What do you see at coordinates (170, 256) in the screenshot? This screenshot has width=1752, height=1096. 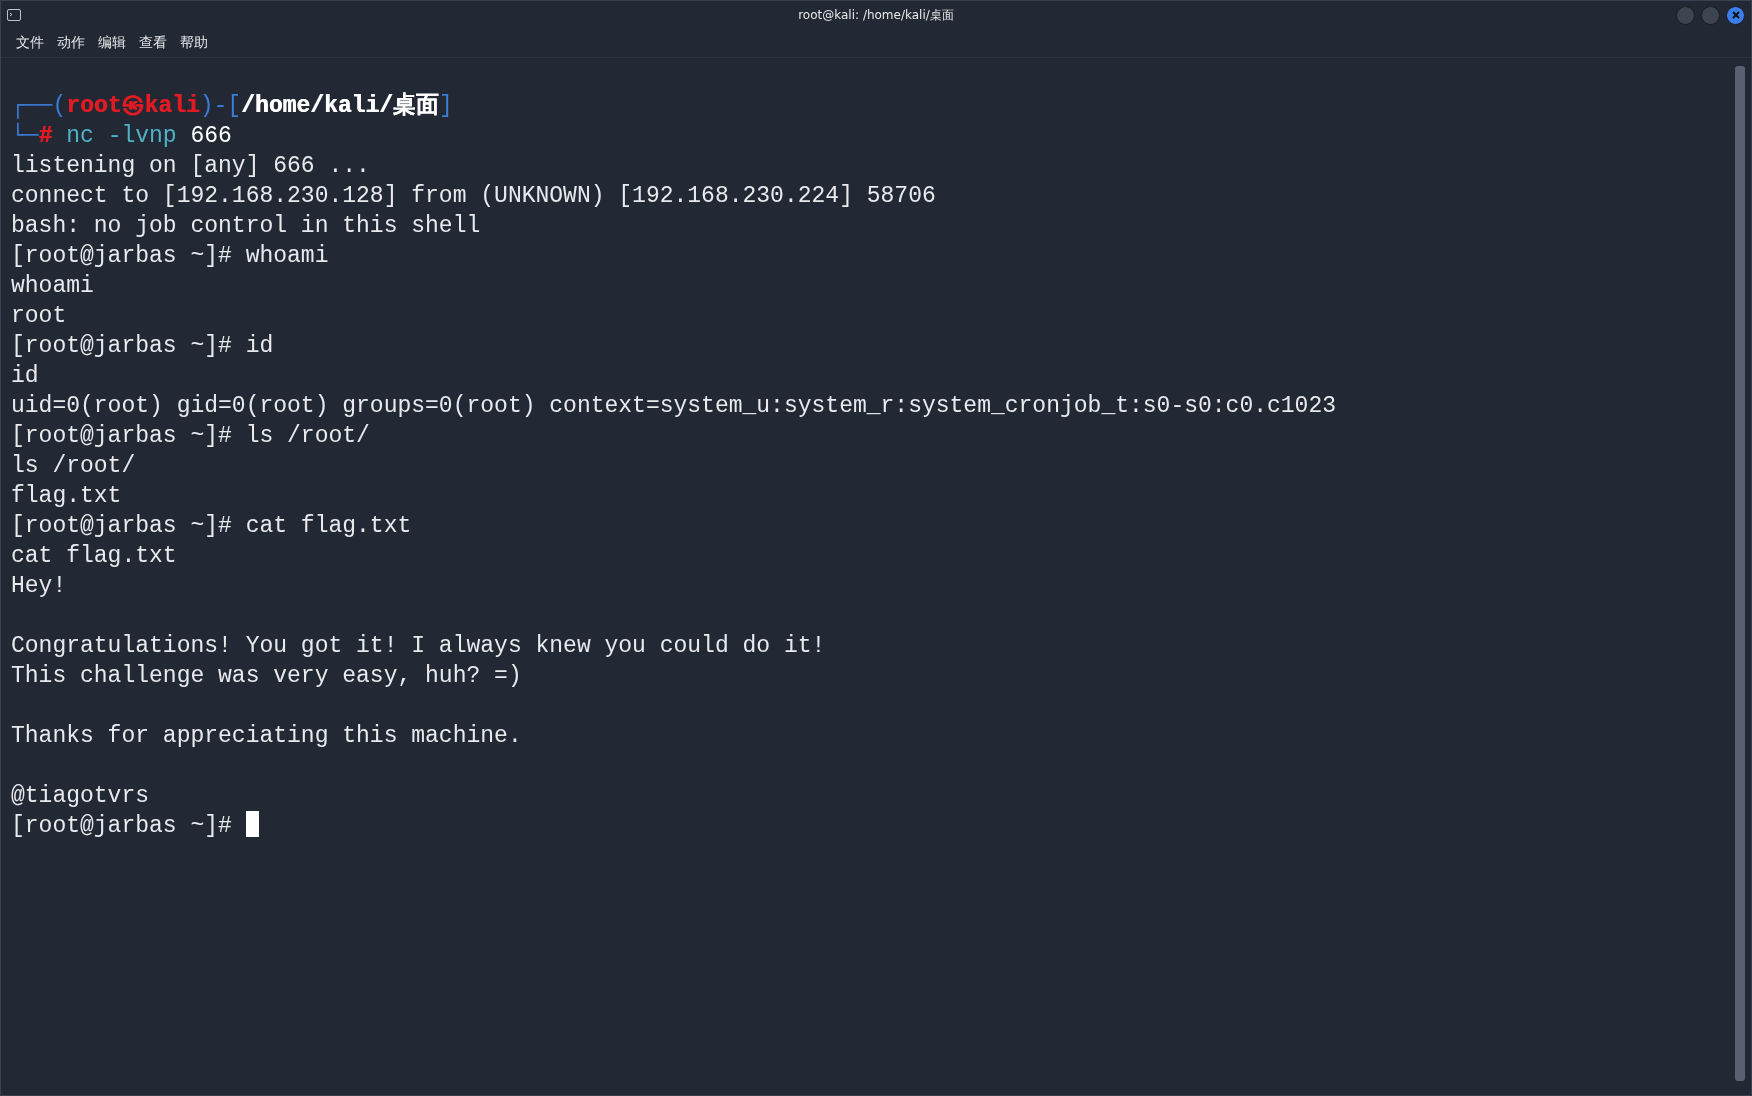 I see `terminal-line: [root@jarbas ~]# whoami` at bounding box center [170, 256].